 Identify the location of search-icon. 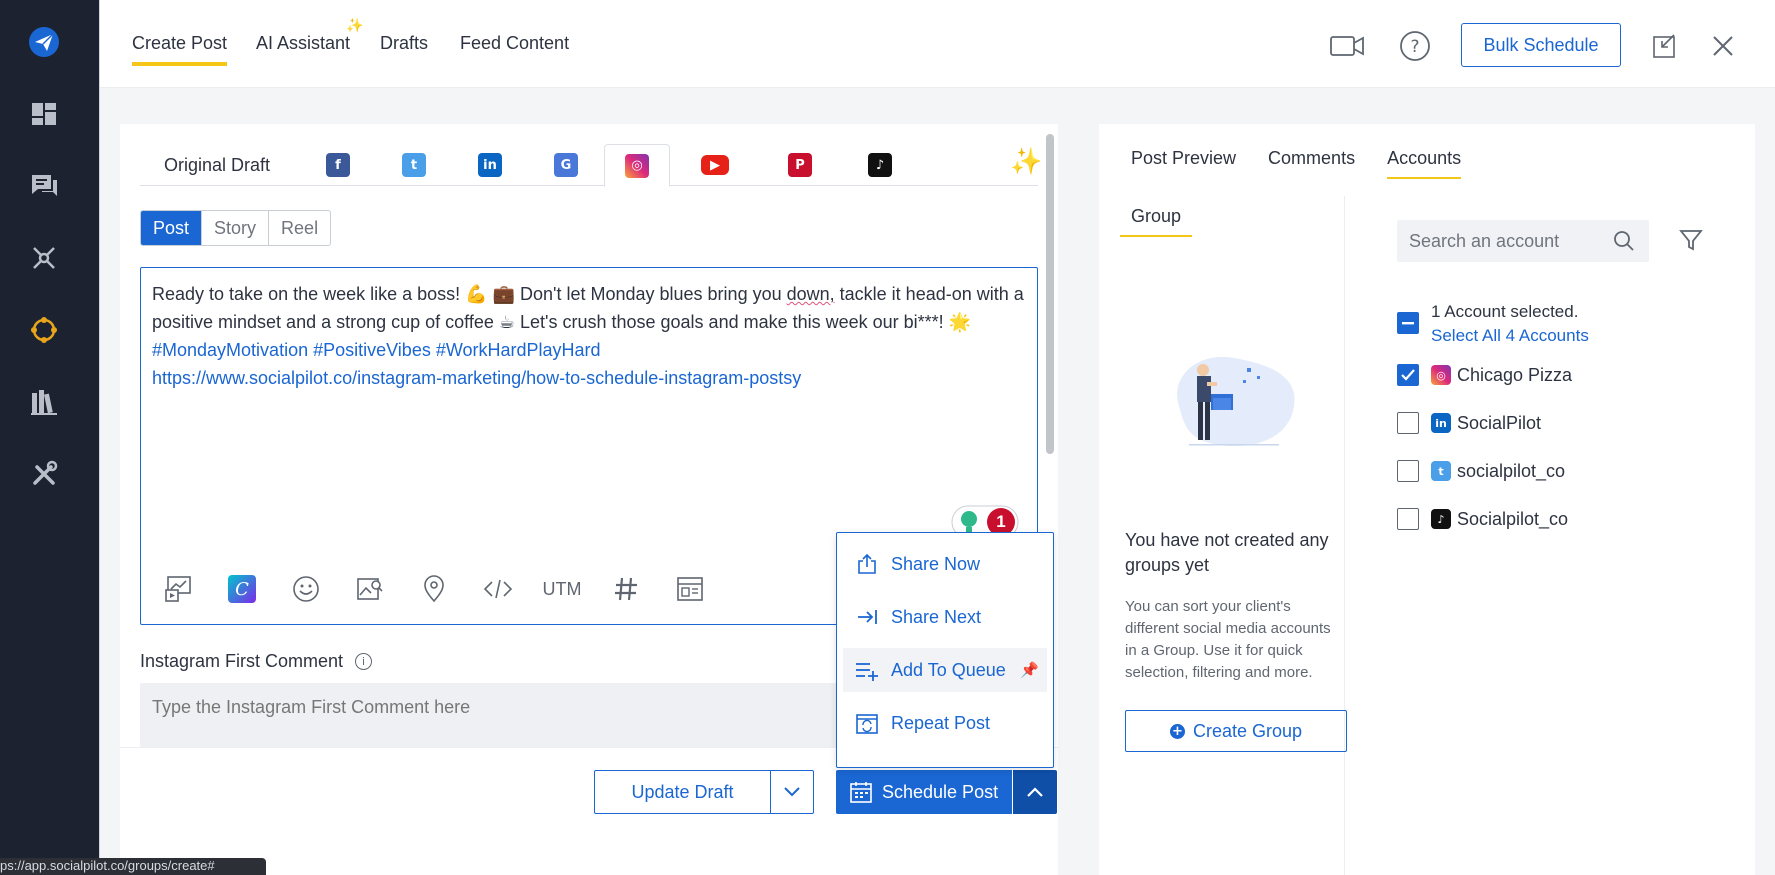
(1624, 241).